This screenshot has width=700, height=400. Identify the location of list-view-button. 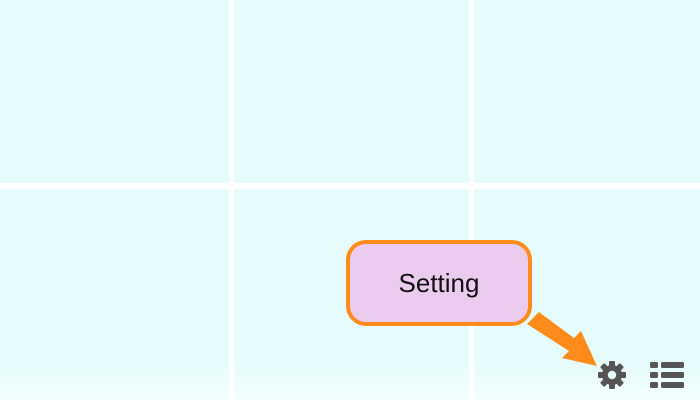
(667, 375).